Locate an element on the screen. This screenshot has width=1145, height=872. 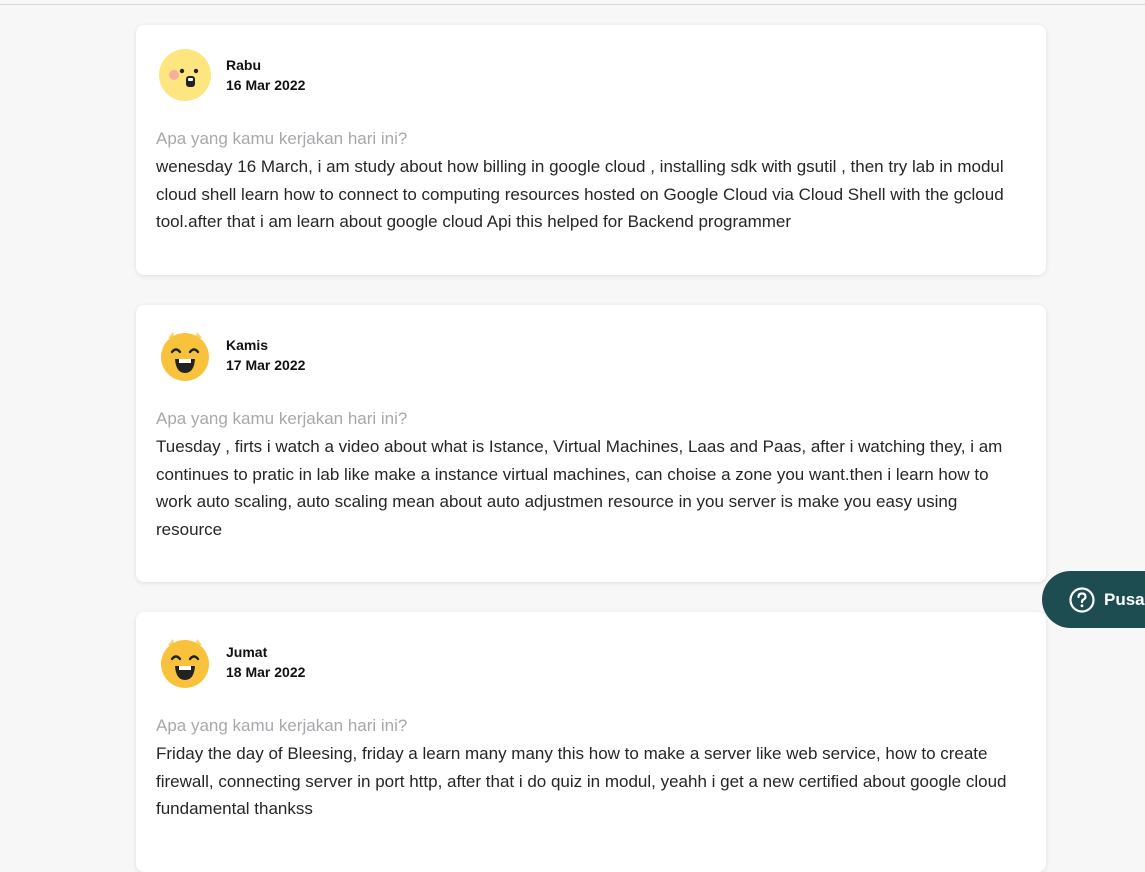
help-center-label: Pusa is located at coordinates (1124, 599).